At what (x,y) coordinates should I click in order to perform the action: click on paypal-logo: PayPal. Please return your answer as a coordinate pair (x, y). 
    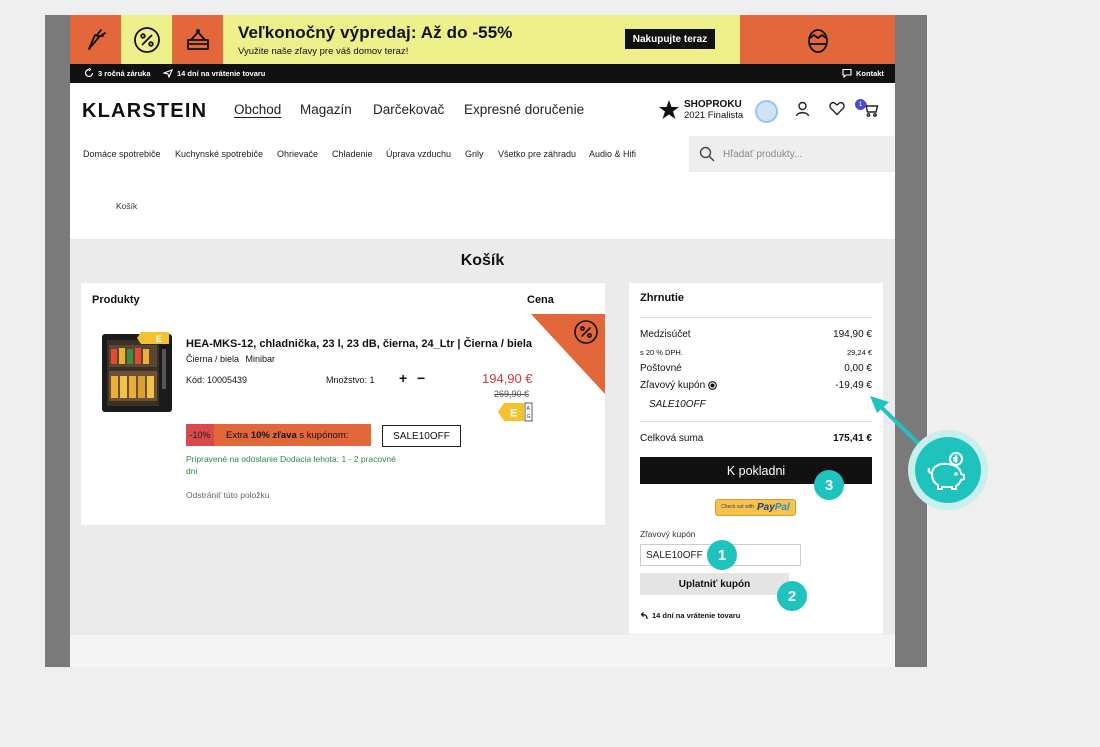
    Looking at the image, I should click on (773, 507).